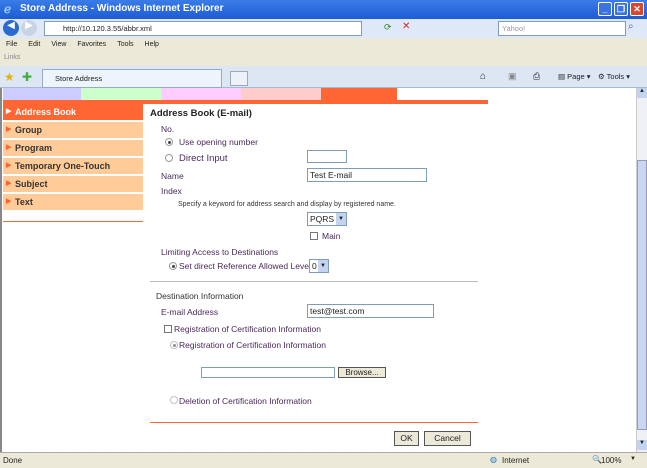  I want to click on favorites-star-icon: ★, so click(9, 77).